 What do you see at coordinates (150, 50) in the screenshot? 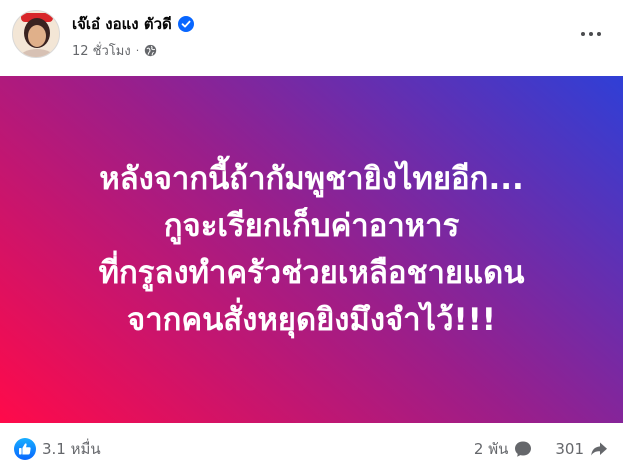
I see `globe-icon` at bounding box center [150, 50].